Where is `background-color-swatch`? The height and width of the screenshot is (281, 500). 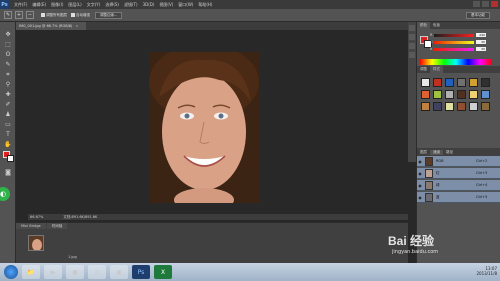 background-color-swatch is located at coordinates (10, 158).